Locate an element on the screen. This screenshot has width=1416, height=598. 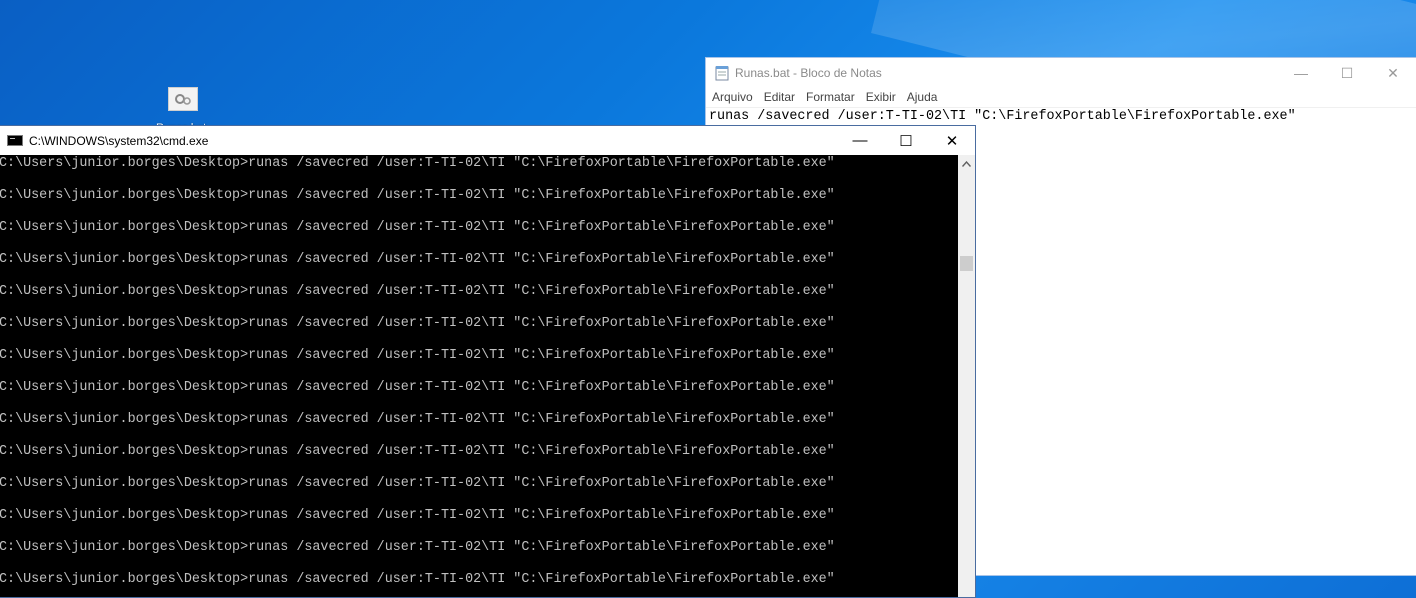
gear-settings-icon is located at coordinates (183, 99).